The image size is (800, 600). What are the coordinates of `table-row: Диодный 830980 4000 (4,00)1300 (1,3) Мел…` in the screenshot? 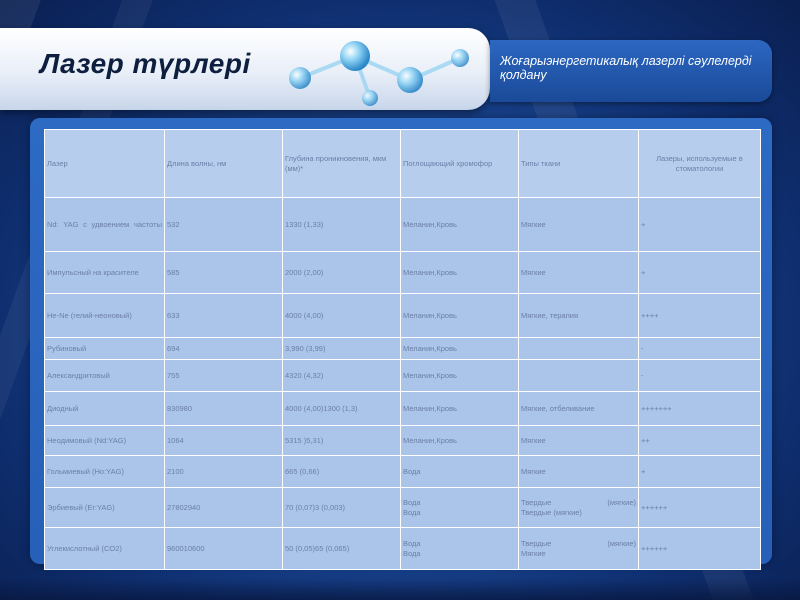 It's located at (402, 408).